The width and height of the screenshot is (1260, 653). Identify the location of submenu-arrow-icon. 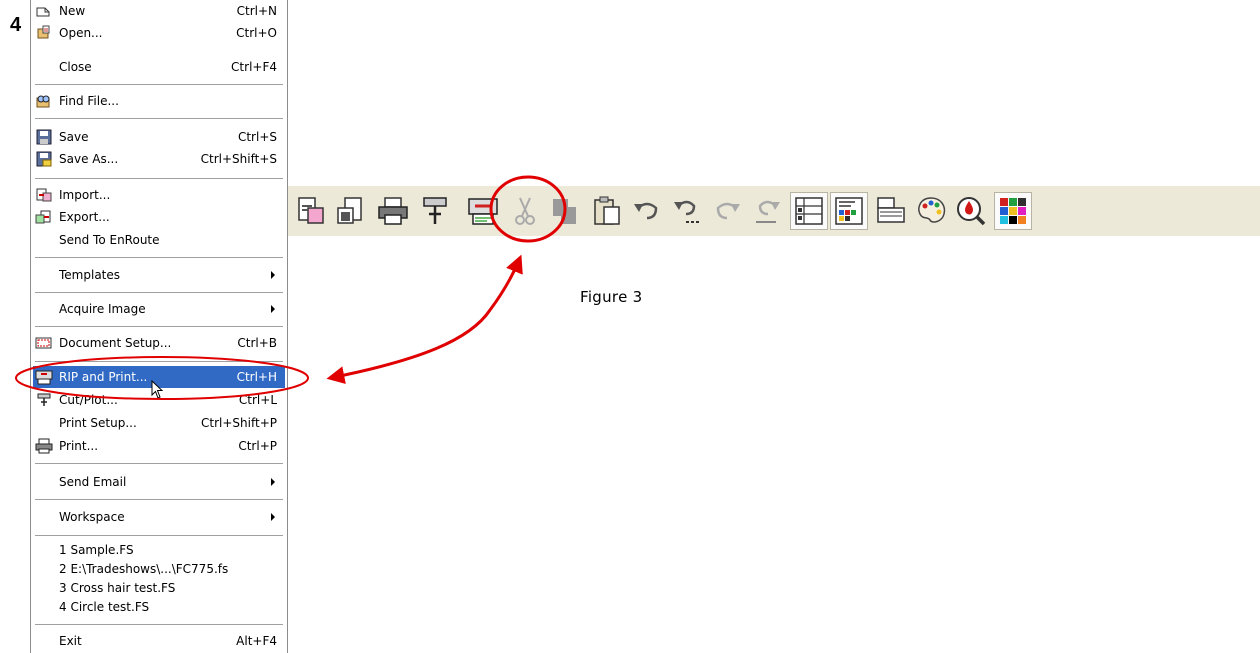
(273, 517).